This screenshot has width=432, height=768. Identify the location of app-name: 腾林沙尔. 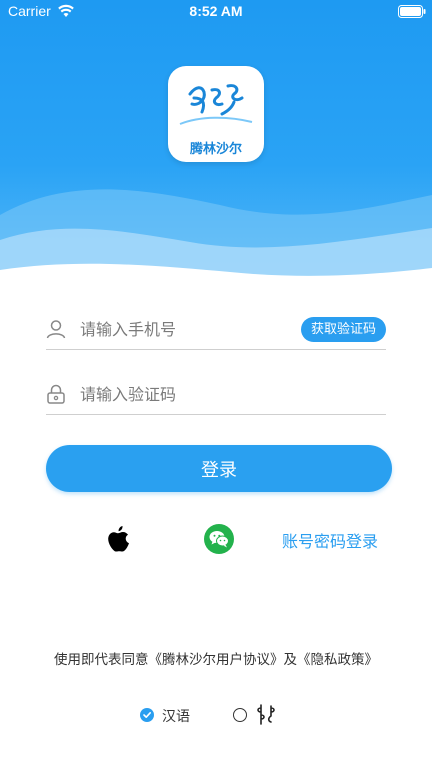
(215, 149).